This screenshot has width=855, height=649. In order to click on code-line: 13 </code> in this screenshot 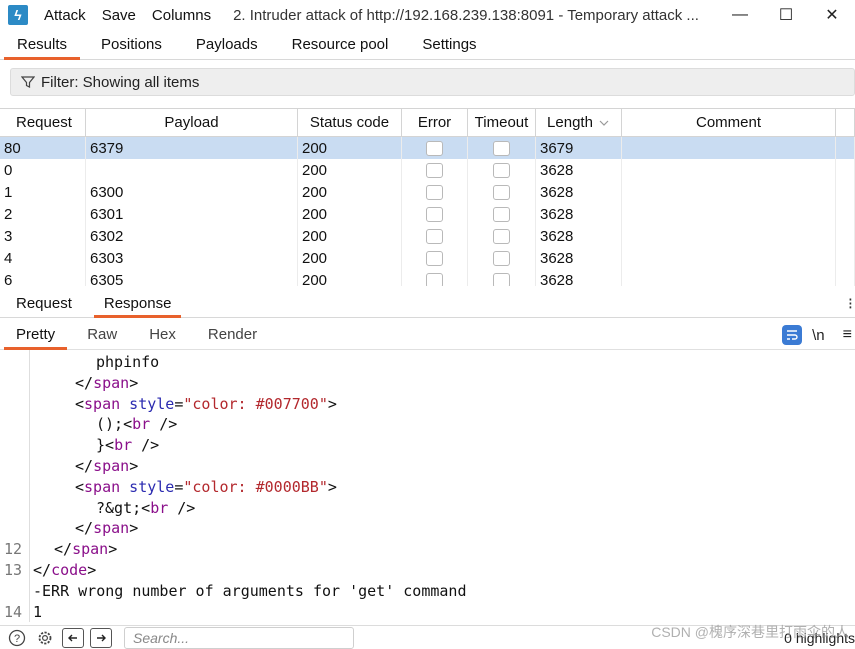, I will do `click(427, 570)`.